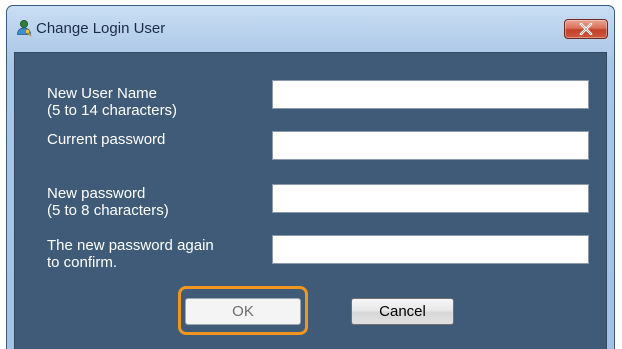  Describe the element at coordinates (130, 245) in the screenshot. I see `confirm-password-label-line1: The new password again` at that location.